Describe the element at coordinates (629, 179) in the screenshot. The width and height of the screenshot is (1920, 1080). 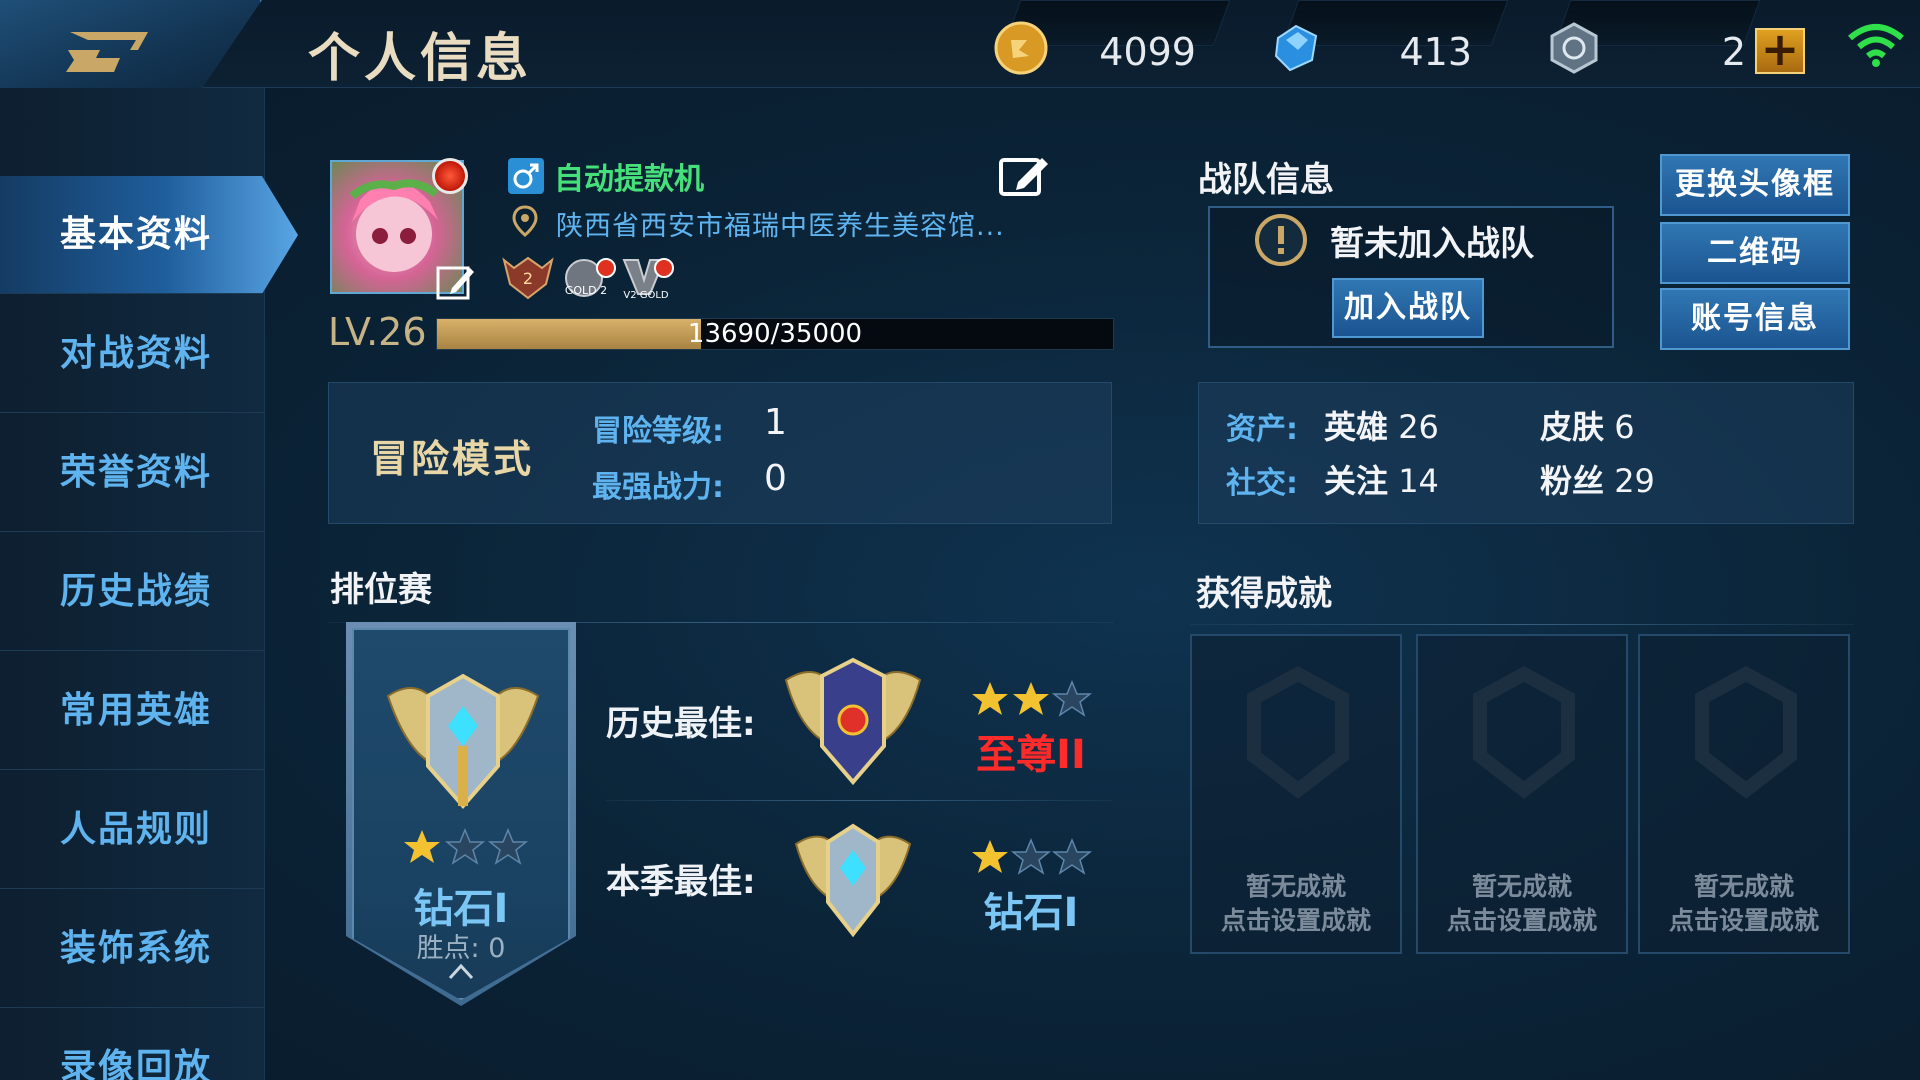
I see `player-name: 自动提款机` at that location.